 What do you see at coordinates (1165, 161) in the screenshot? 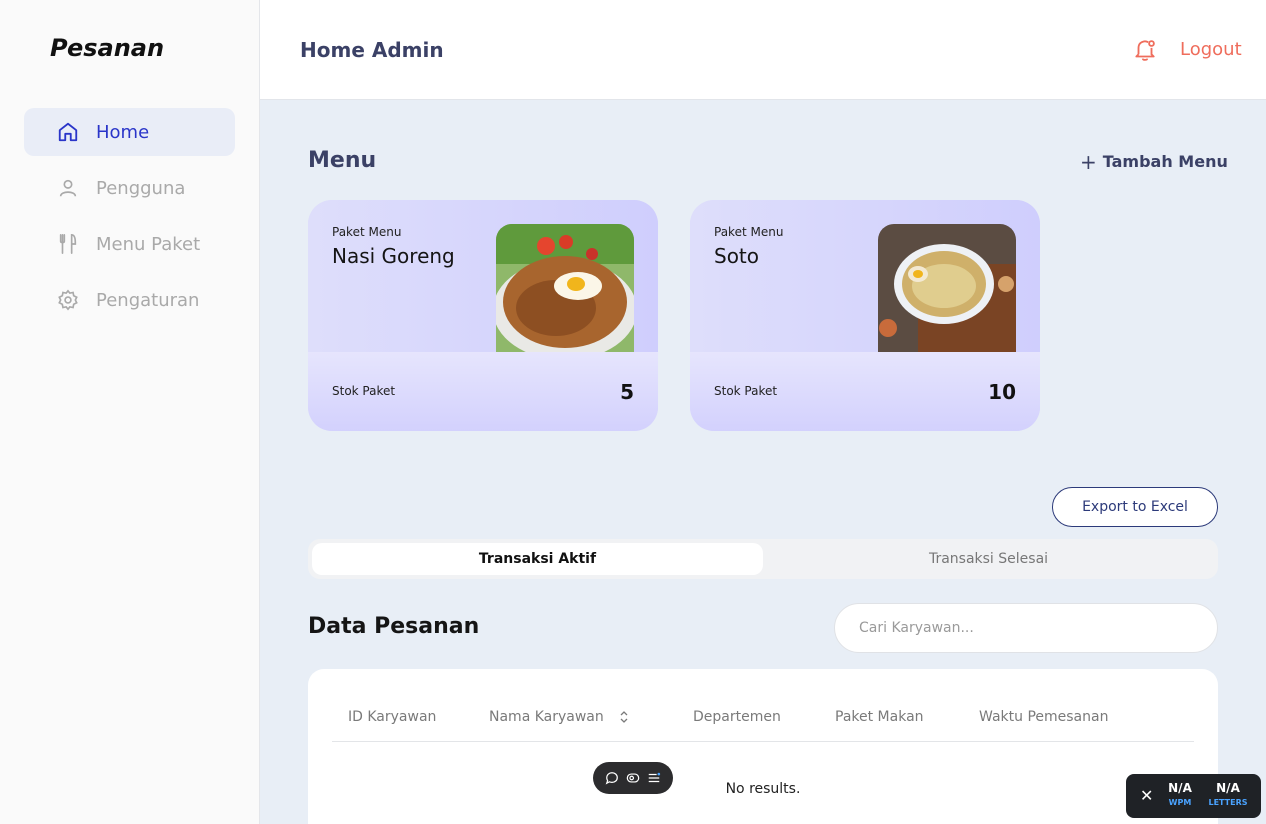
I see `add-menu-label: Tambah Menu` at bounding box center [1165, 161].